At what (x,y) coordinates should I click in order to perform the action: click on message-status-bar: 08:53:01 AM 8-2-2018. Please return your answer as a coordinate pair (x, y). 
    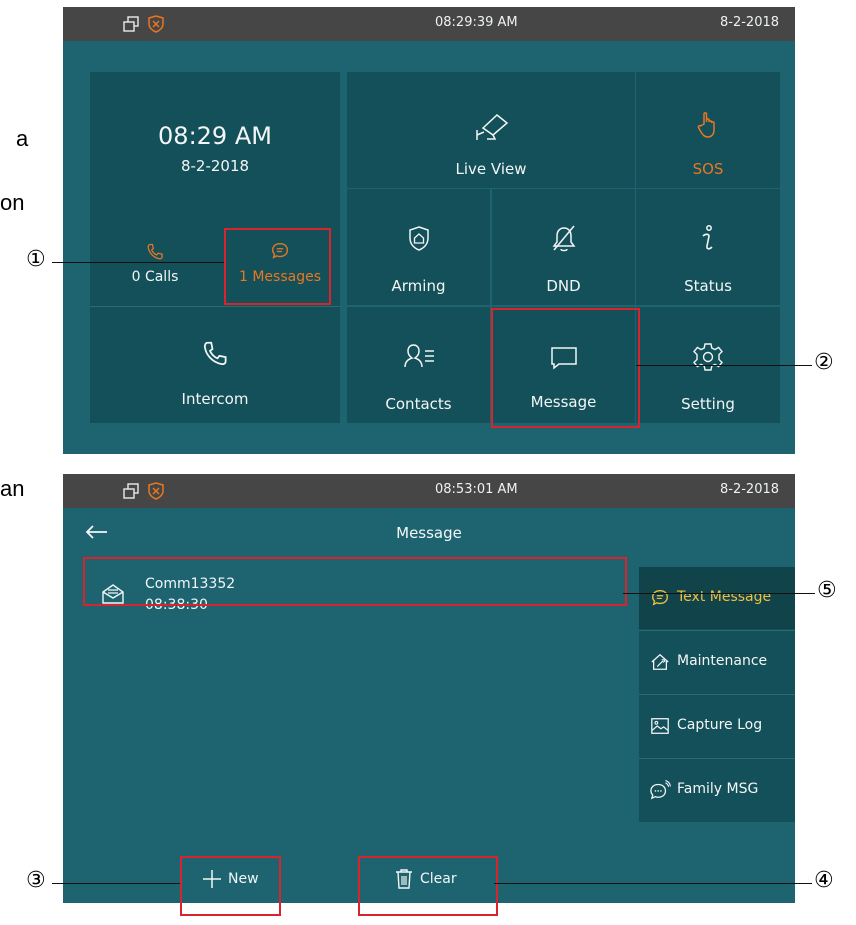
    Looking at the image, I should click on (429, 491).